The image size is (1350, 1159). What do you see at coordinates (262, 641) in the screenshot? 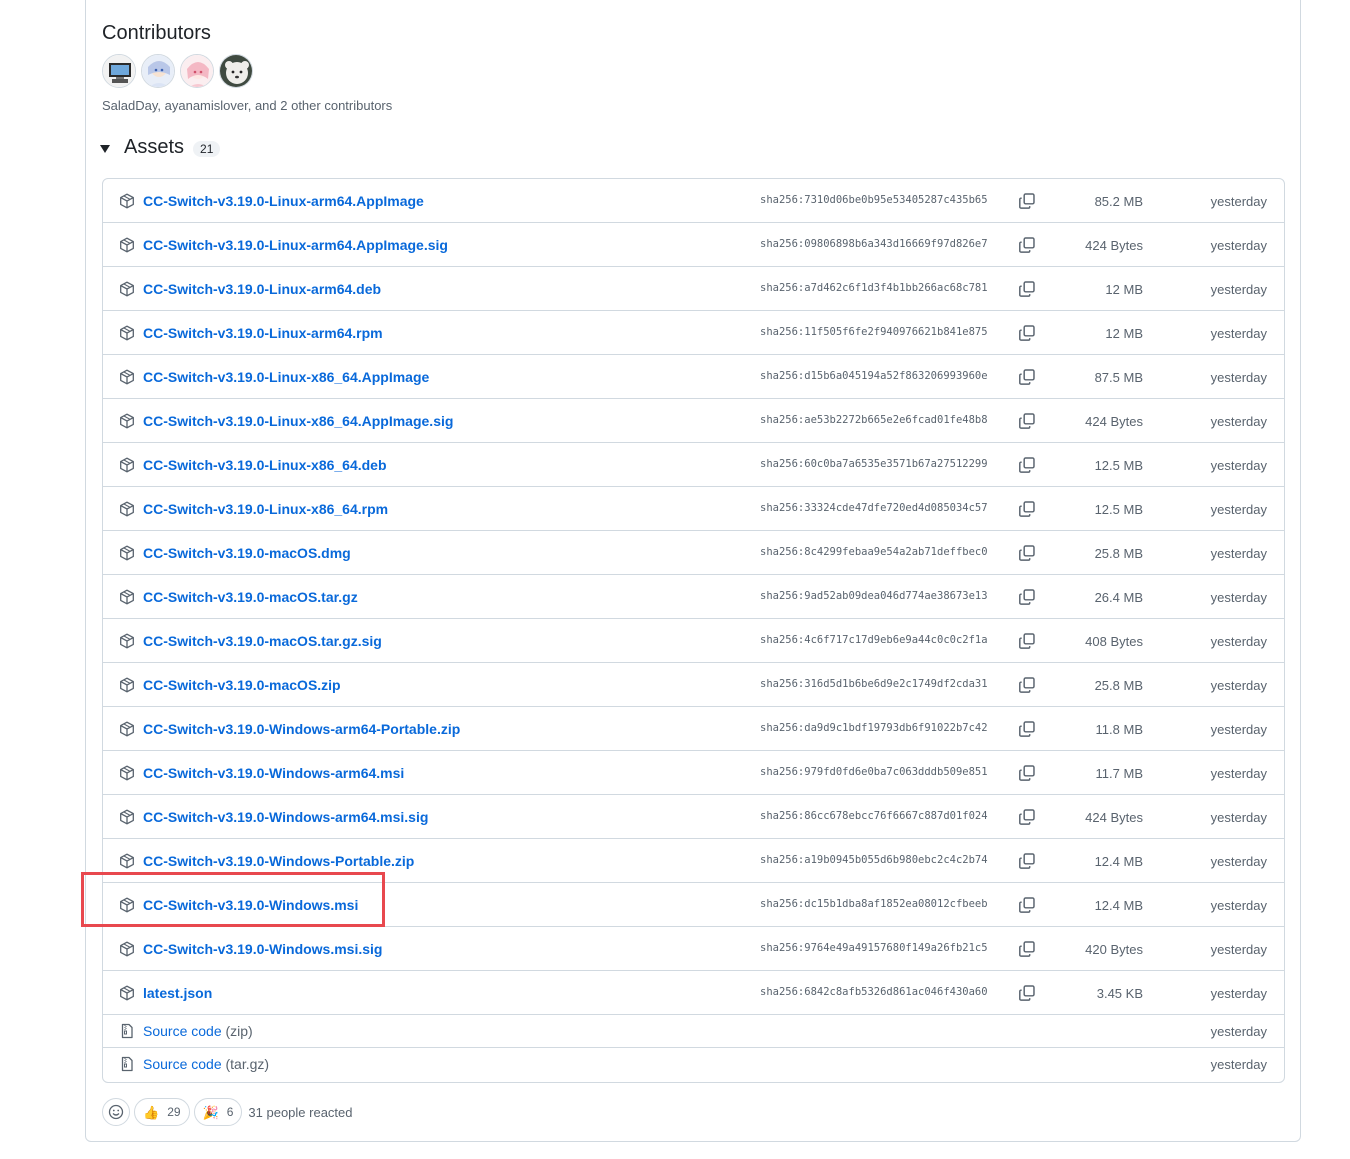
I see `asset-link: CC-Switch-v3.19.0-macOS.tar.gz.sig` at bounding box center [262, 641].